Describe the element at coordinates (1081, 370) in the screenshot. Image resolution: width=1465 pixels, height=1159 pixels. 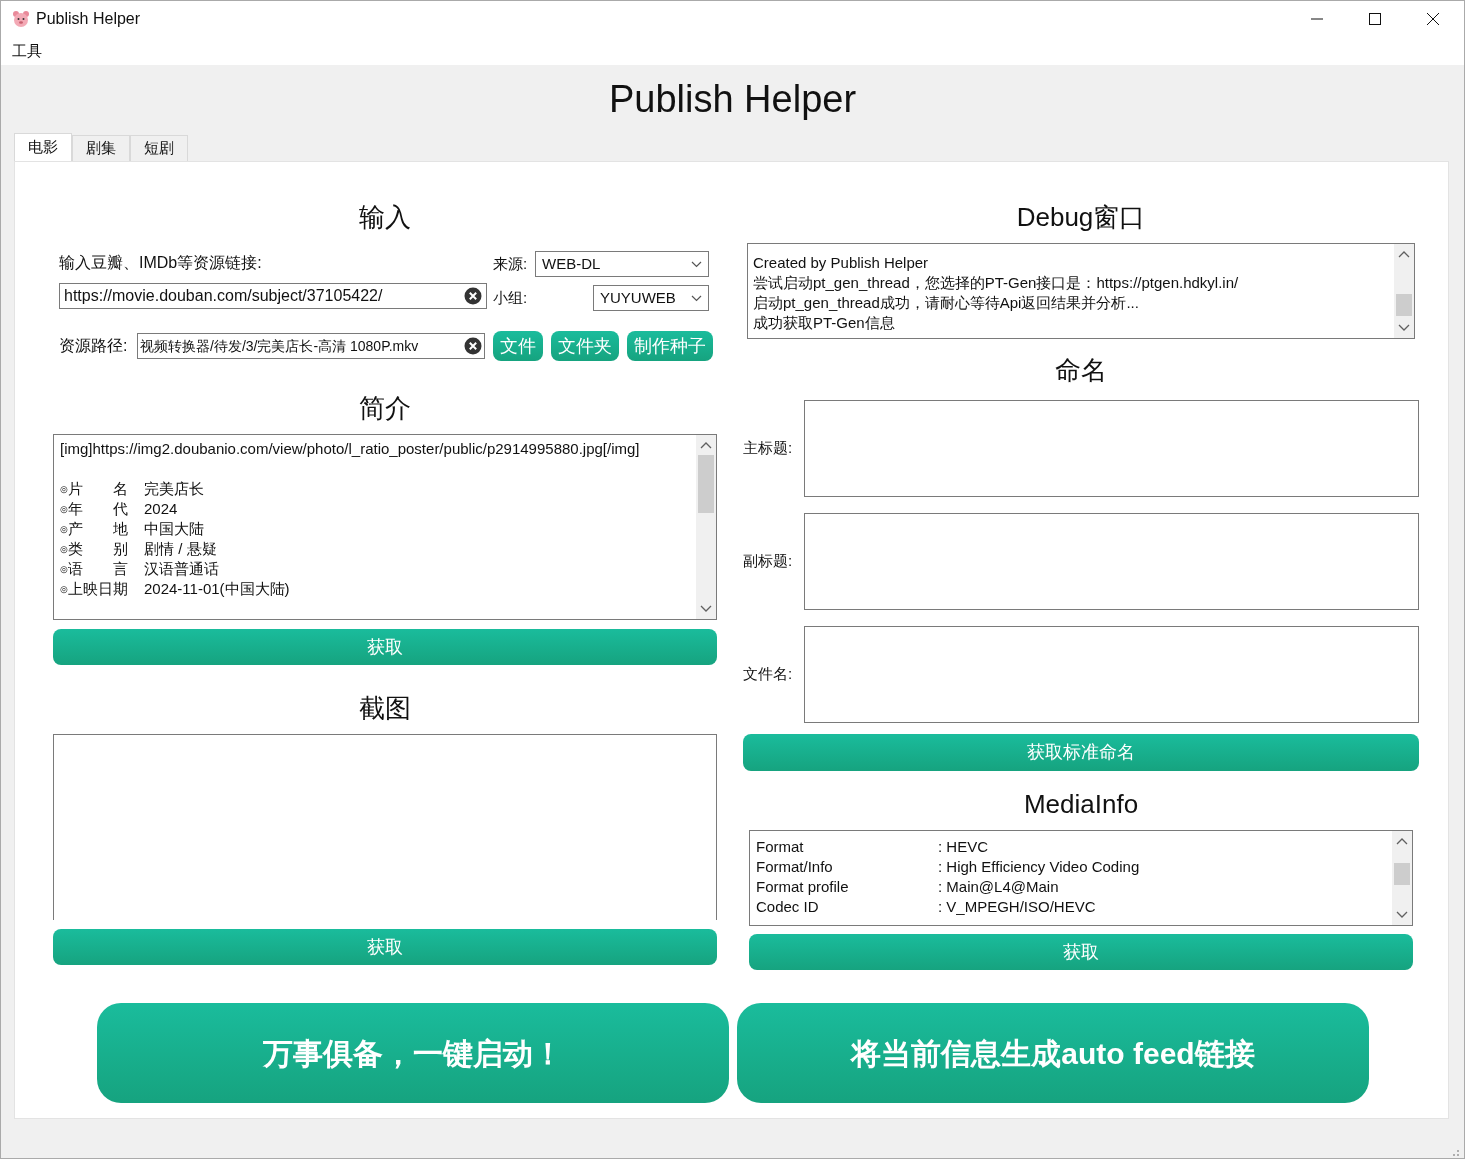
I see `section-heading: 命名` at that location.